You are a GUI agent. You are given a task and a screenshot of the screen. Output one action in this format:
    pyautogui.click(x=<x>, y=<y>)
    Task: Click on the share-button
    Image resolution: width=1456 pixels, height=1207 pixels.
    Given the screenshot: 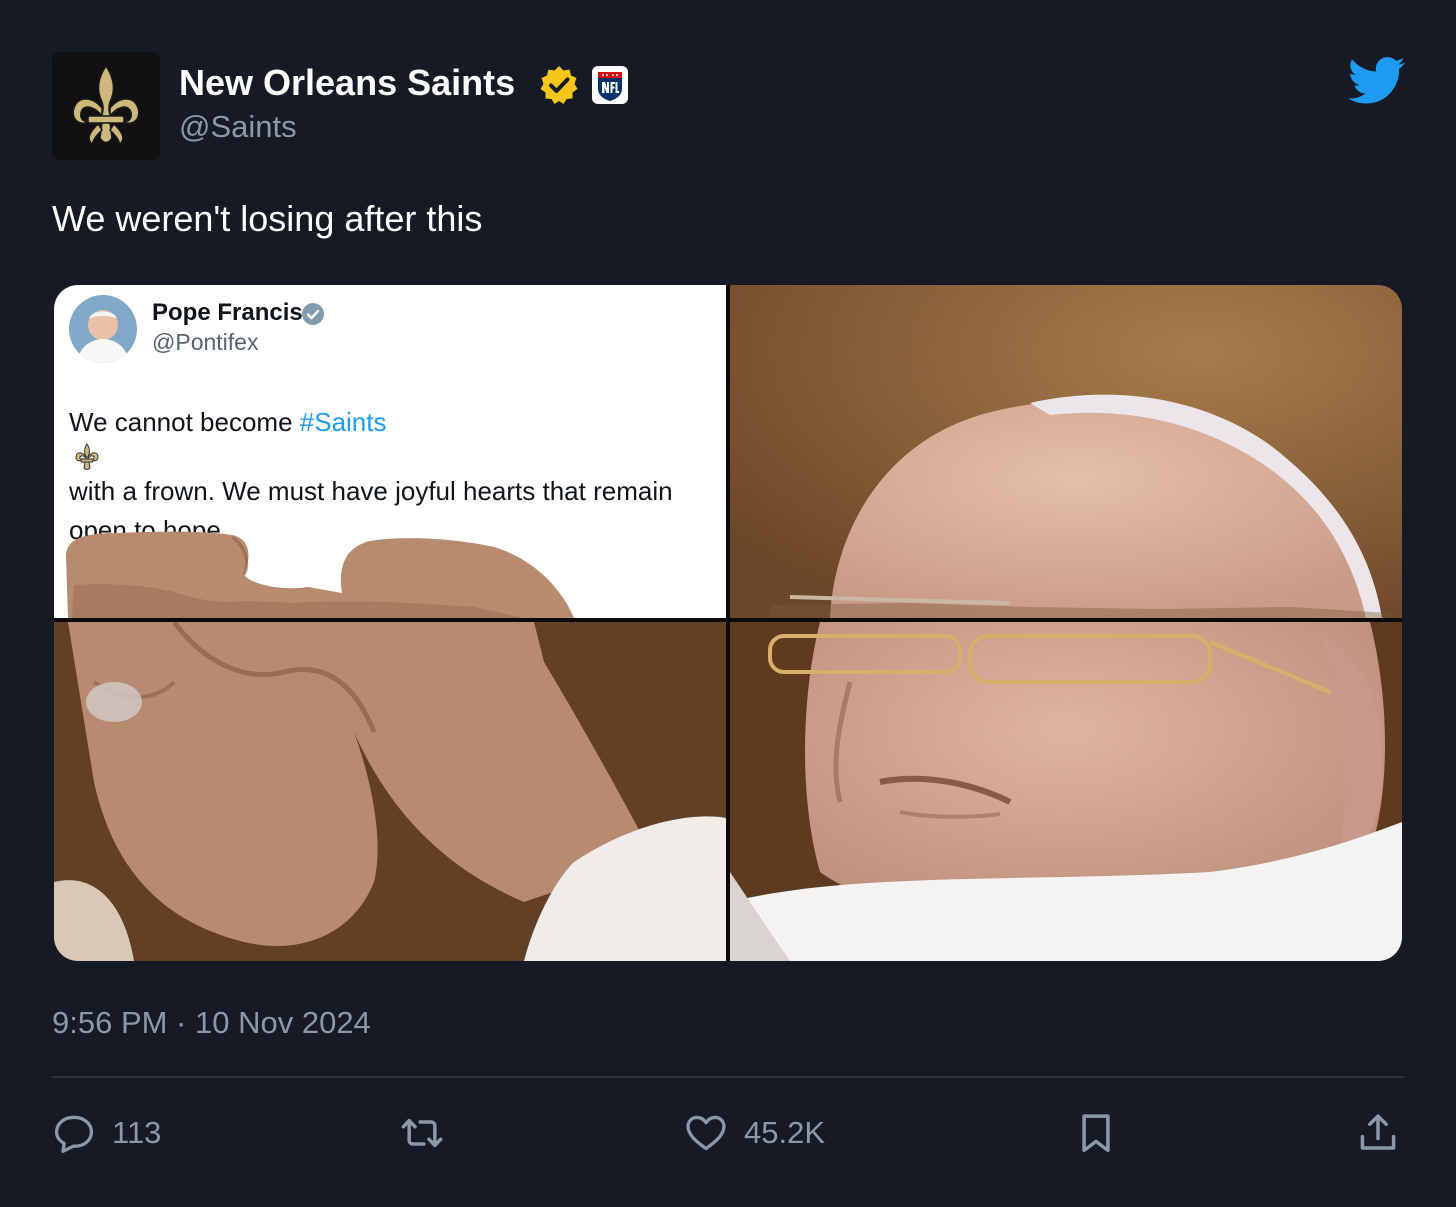 What is the action you would take?
    pyautogui.click(x=1378, y=1133)
    